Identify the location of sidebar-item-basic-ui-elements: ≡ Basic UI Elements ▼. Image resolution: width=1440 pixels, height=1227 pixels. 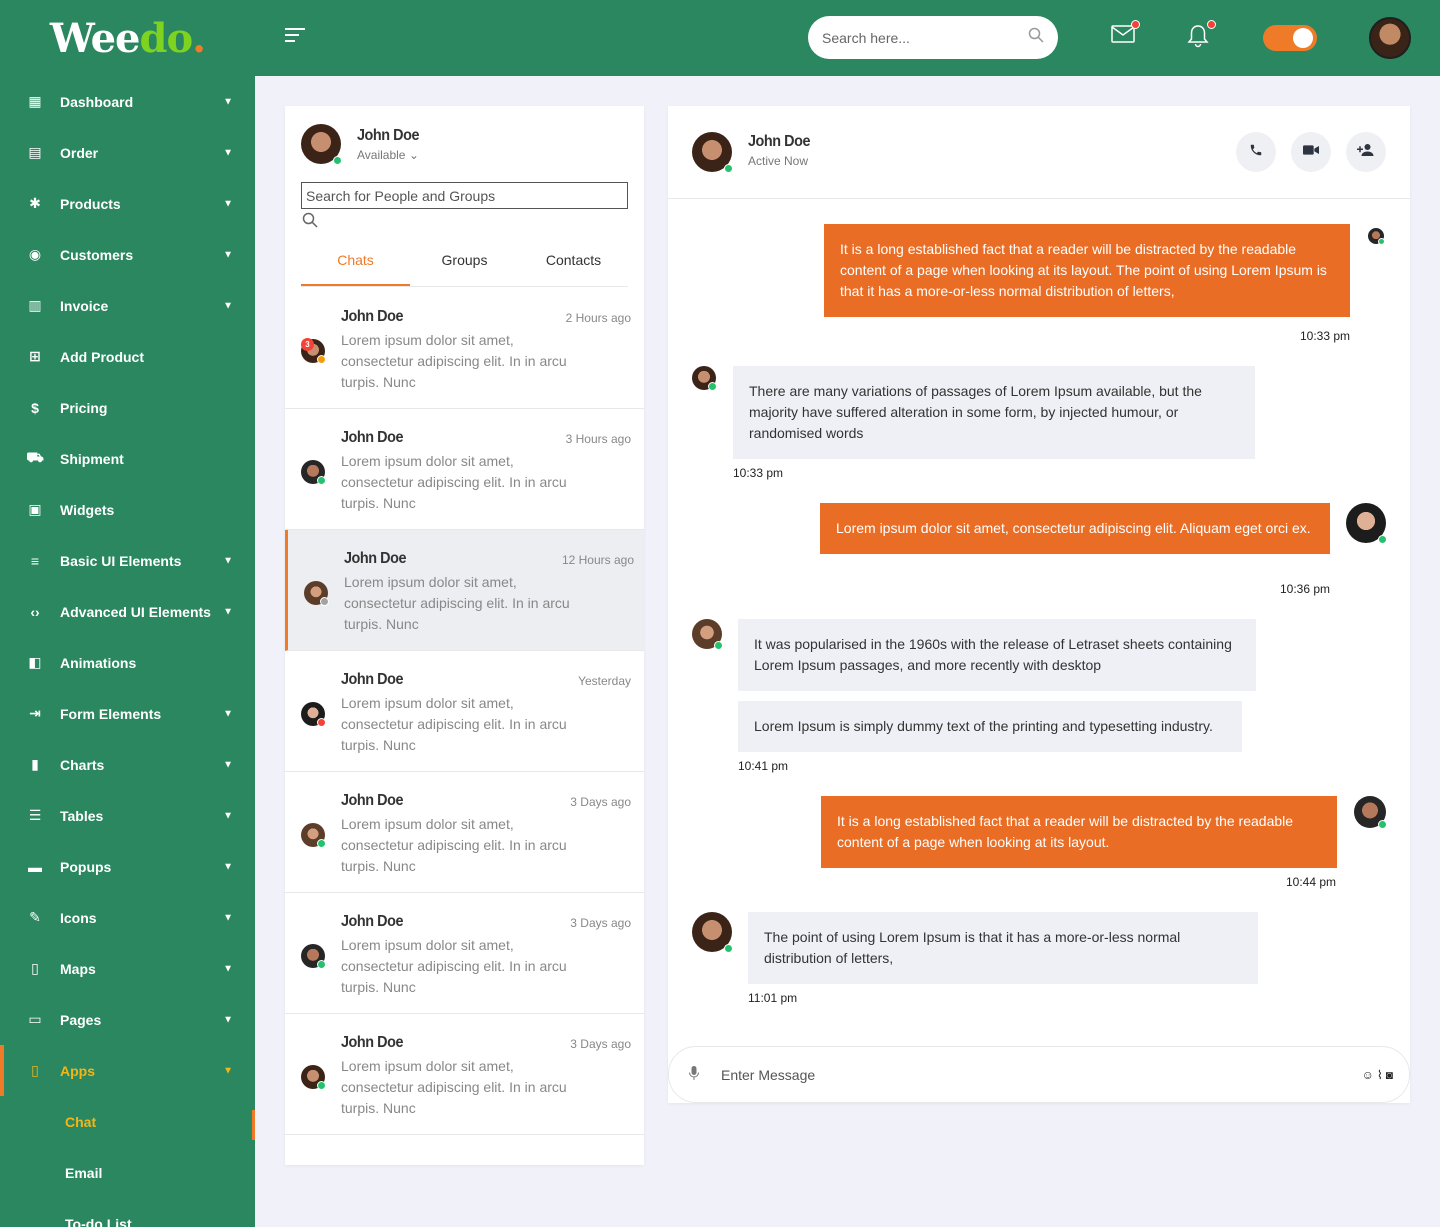
(127, 560).